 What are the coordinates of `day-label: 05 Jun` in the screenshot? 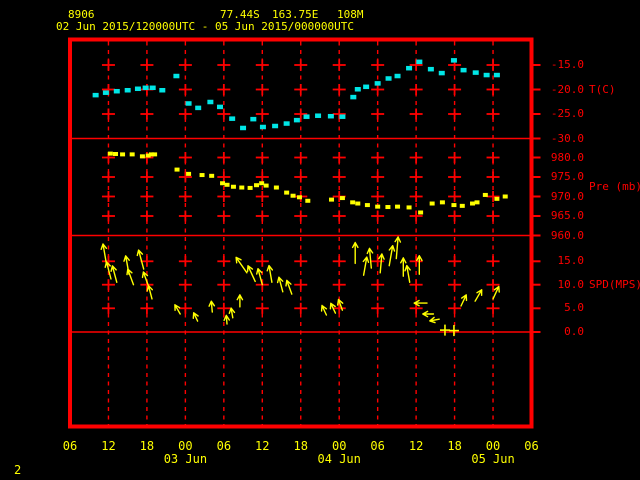 It's located at (493, 459).